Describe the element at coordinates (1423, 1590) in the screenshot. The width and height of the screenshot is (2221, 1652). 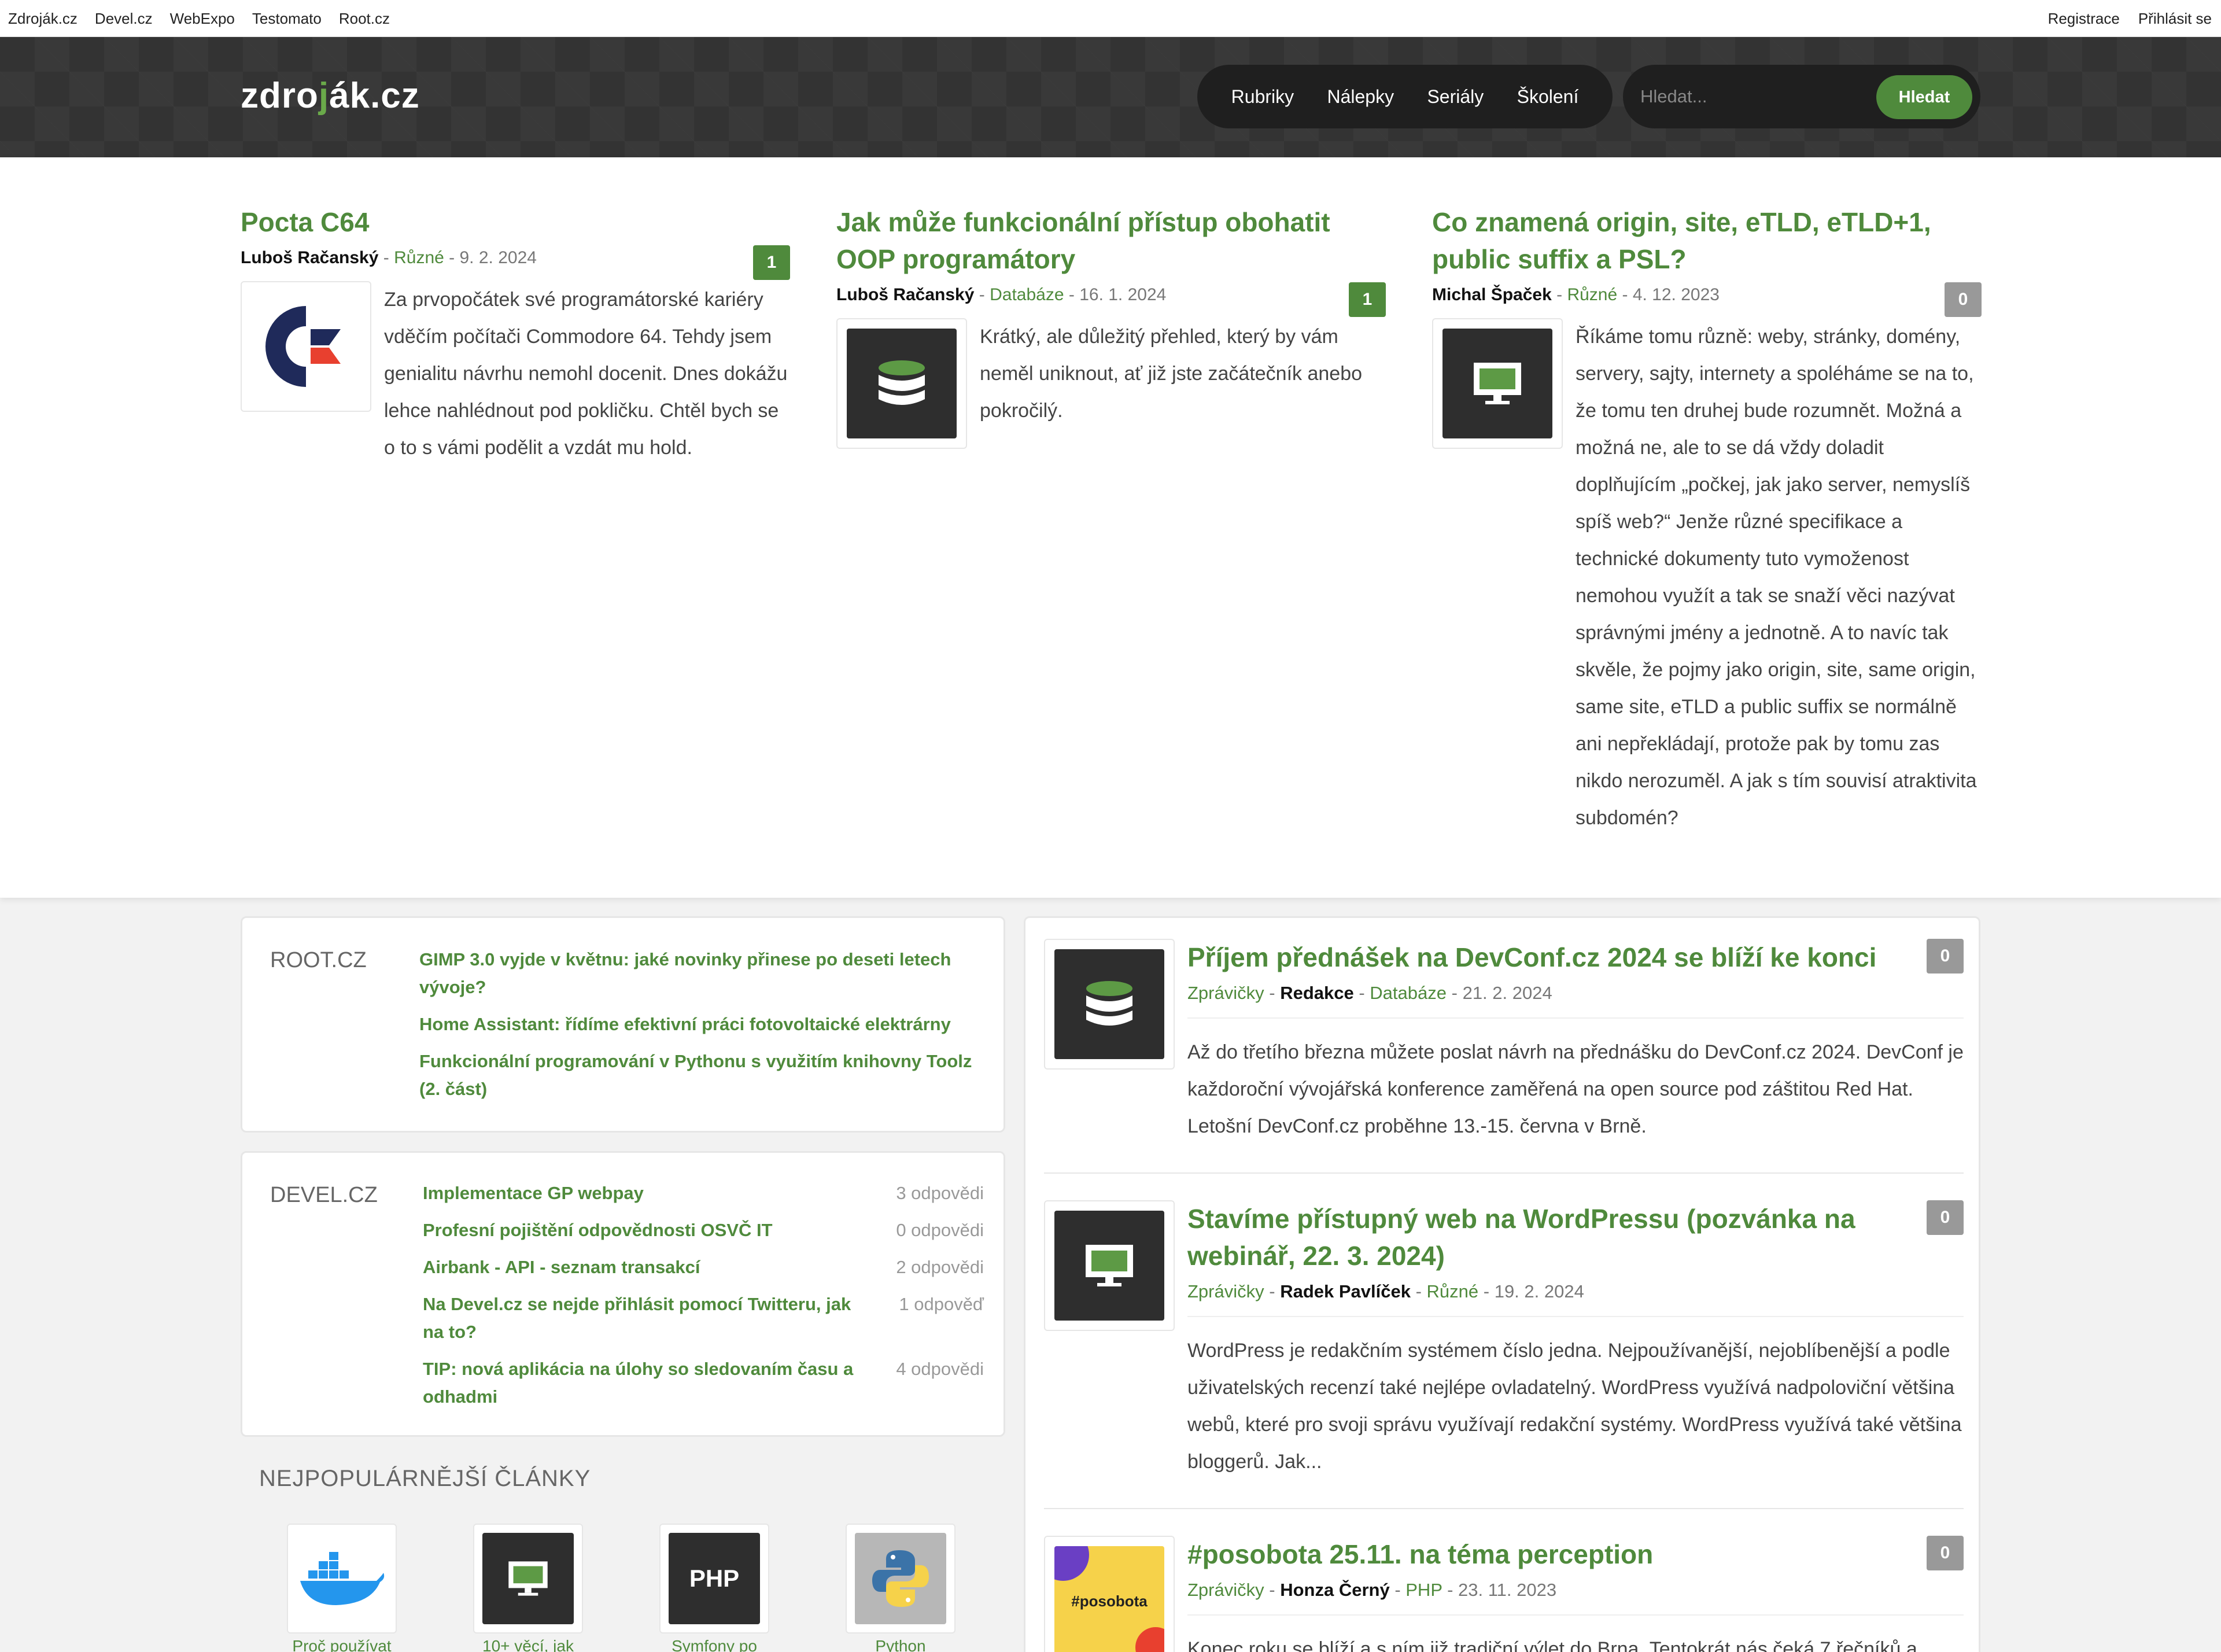
I see `article-category: PHP` at that location.